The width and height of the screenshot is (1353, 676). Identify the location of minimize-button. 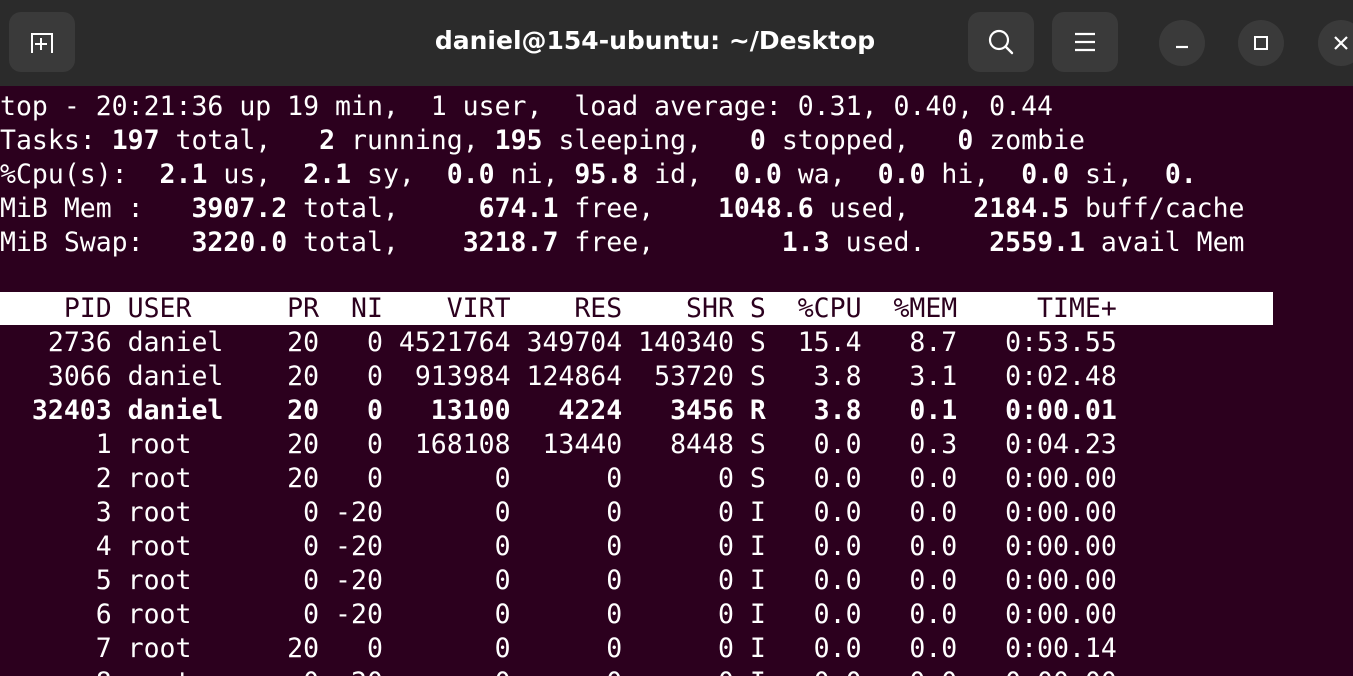
(1182, 43).